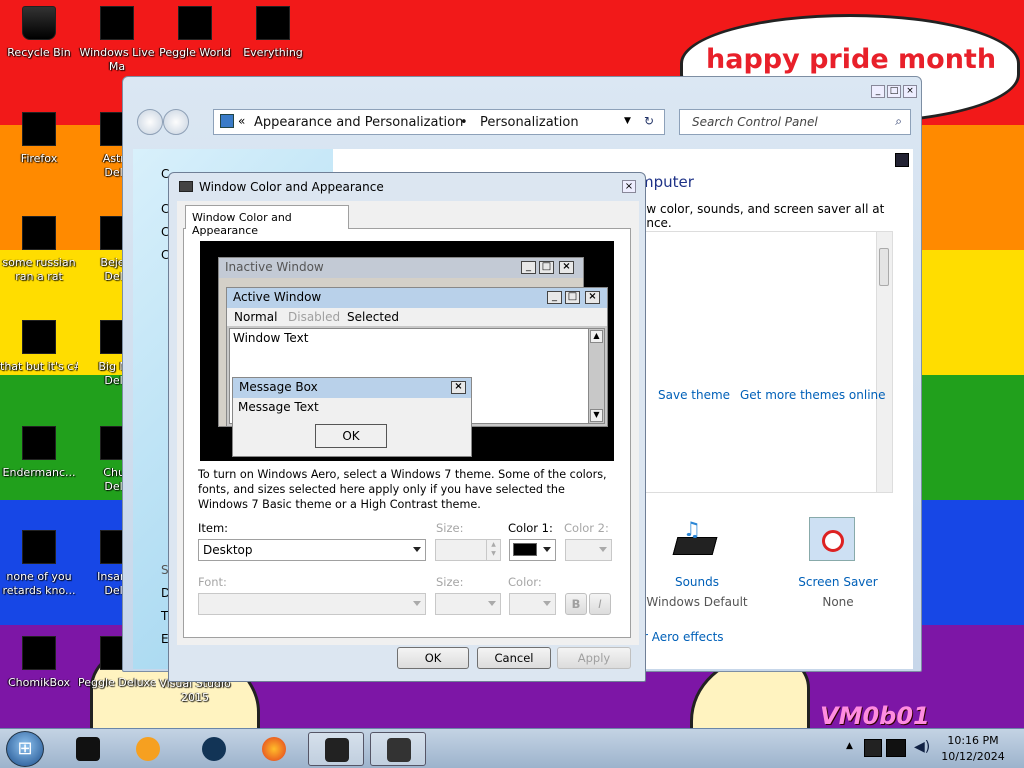 This screenshot has width=1024, height=768. Describe the element at coordinates (878, 91) in the screenshot. I see `minimize-button: _` at that location.